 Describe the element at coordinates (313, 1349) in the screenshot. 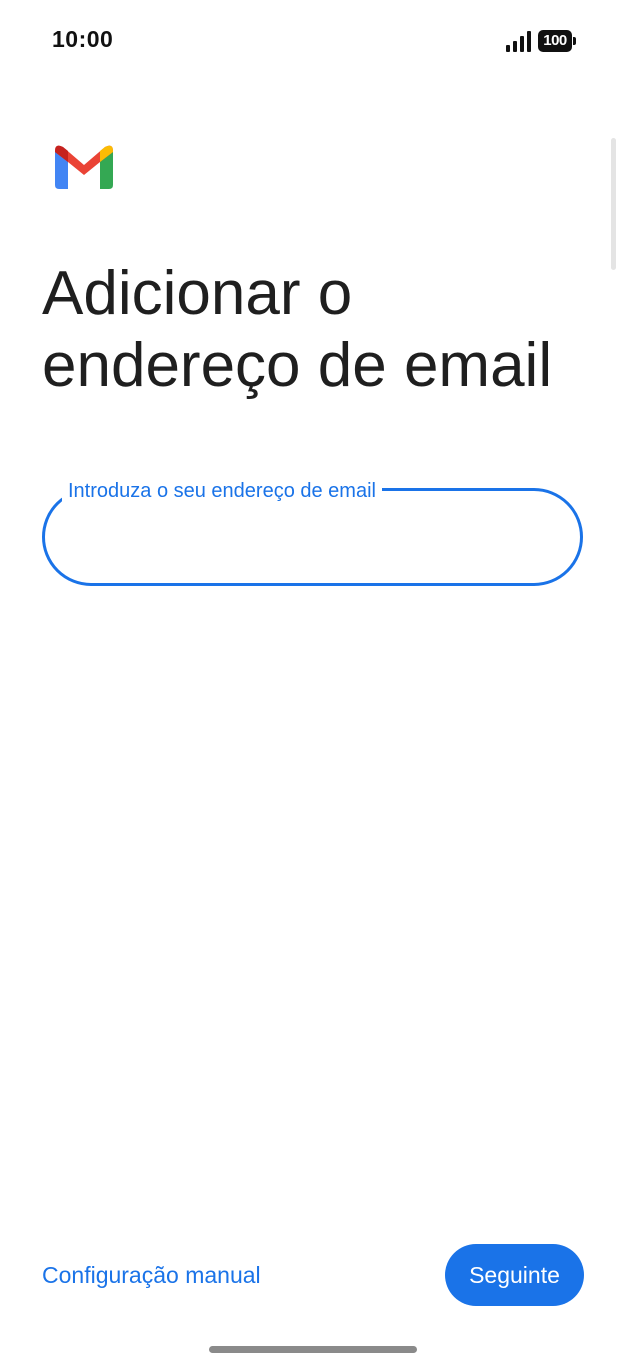

I see `home-indicator` at that location.